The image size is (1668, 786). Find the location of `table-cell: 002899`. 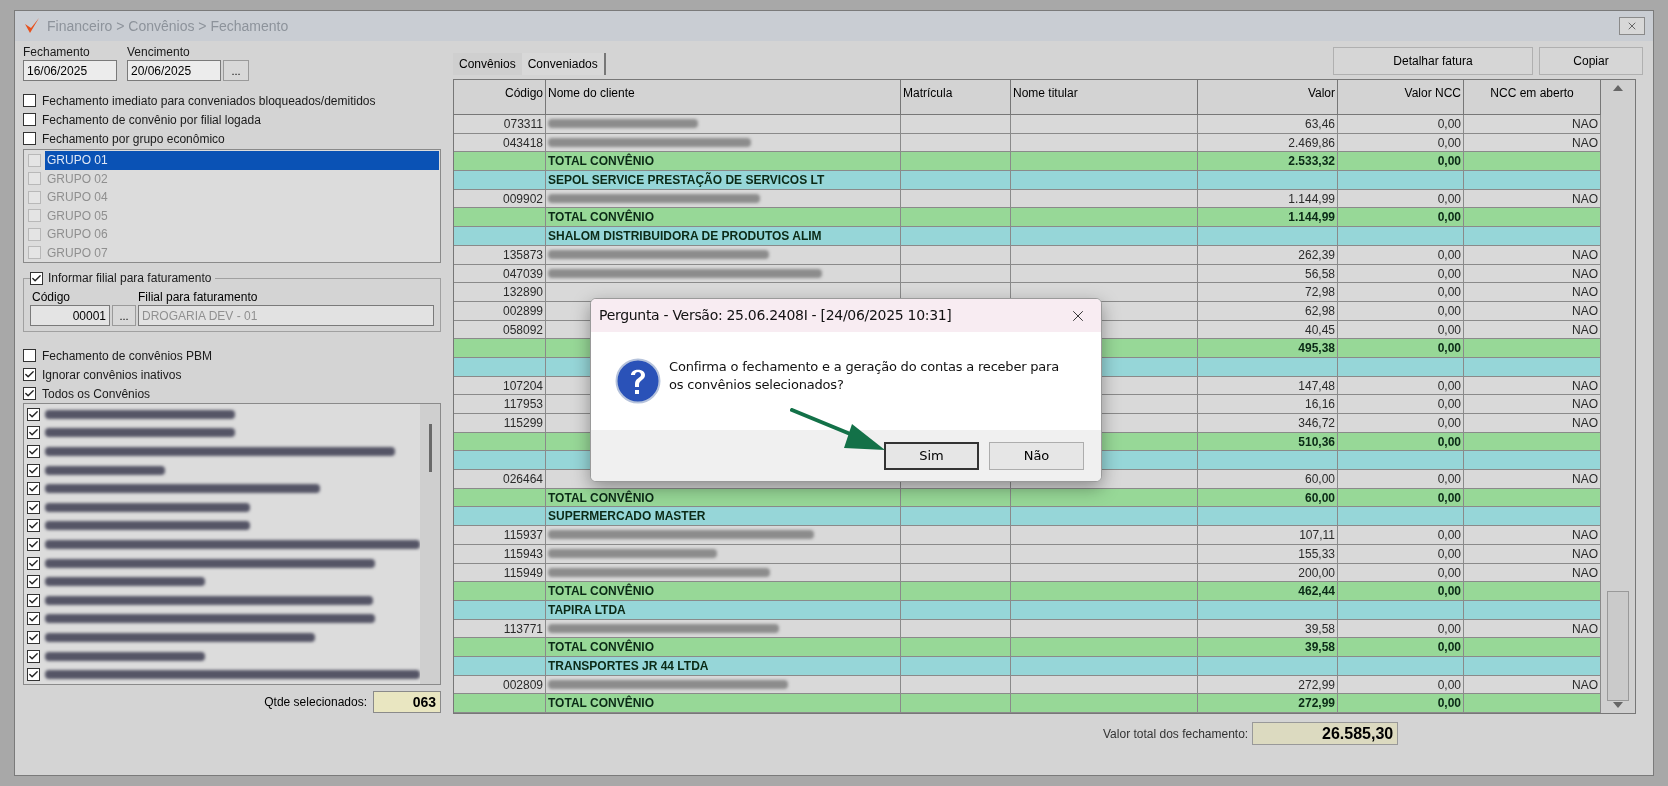

table-cell: 002899 is located at coordinates (500, 310).